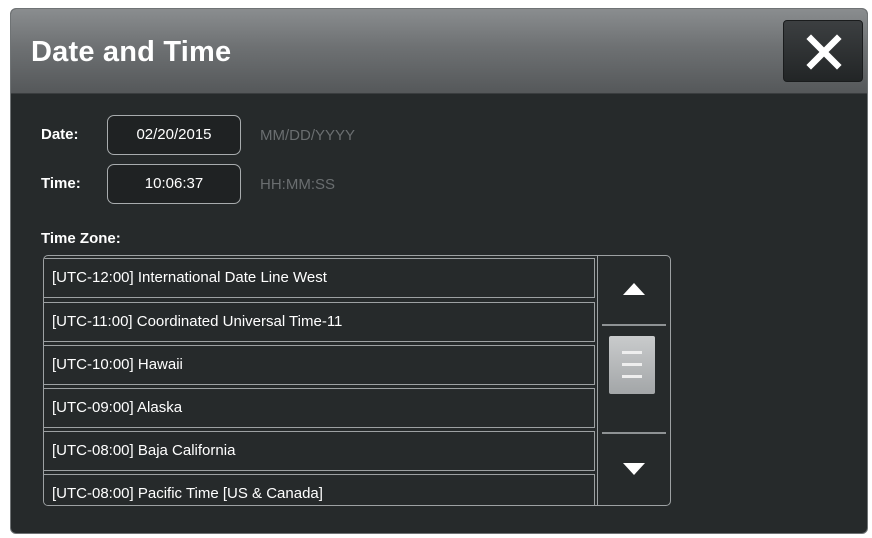  I want to click on date-label: Date:, so click(60, 134).